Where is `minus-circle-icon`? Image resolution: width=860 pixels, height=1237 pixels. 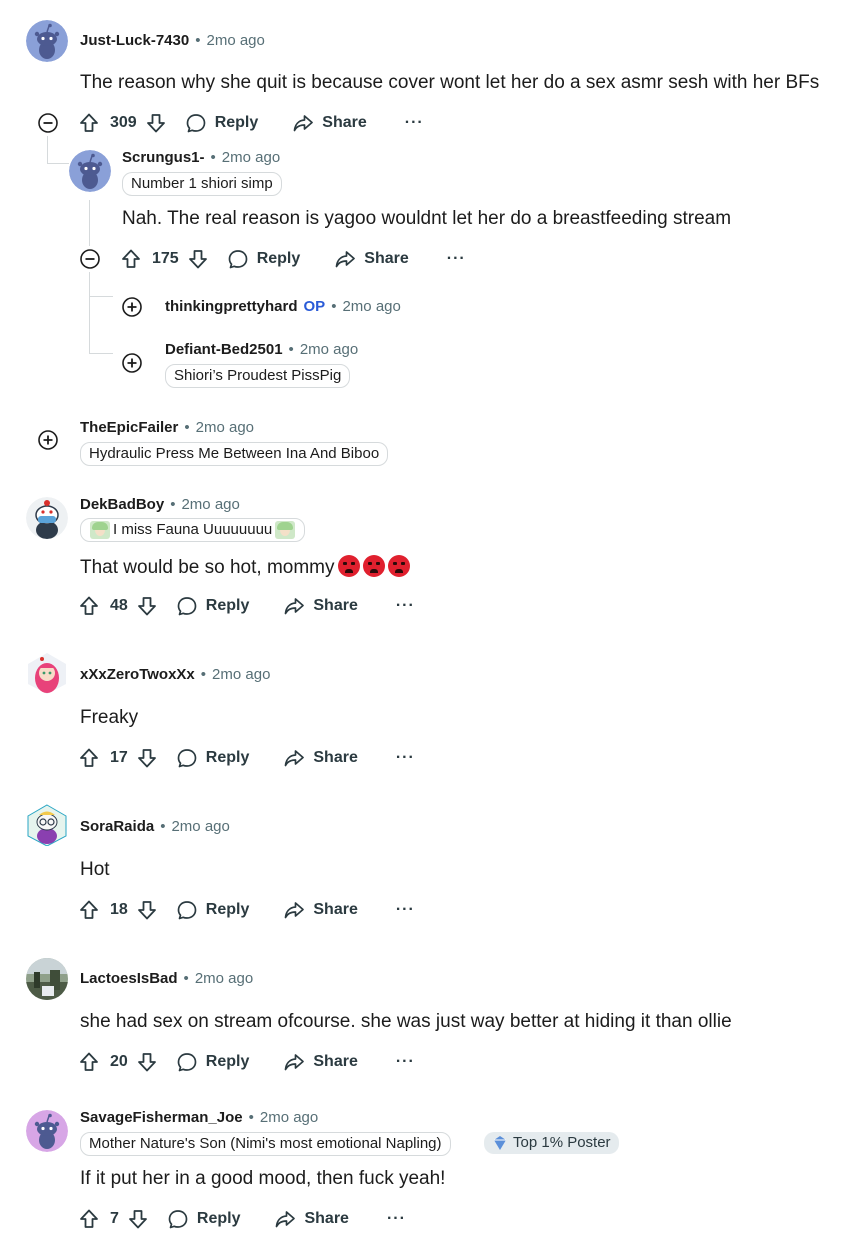
minus-circle-icon is located at coordinates (90, 259).